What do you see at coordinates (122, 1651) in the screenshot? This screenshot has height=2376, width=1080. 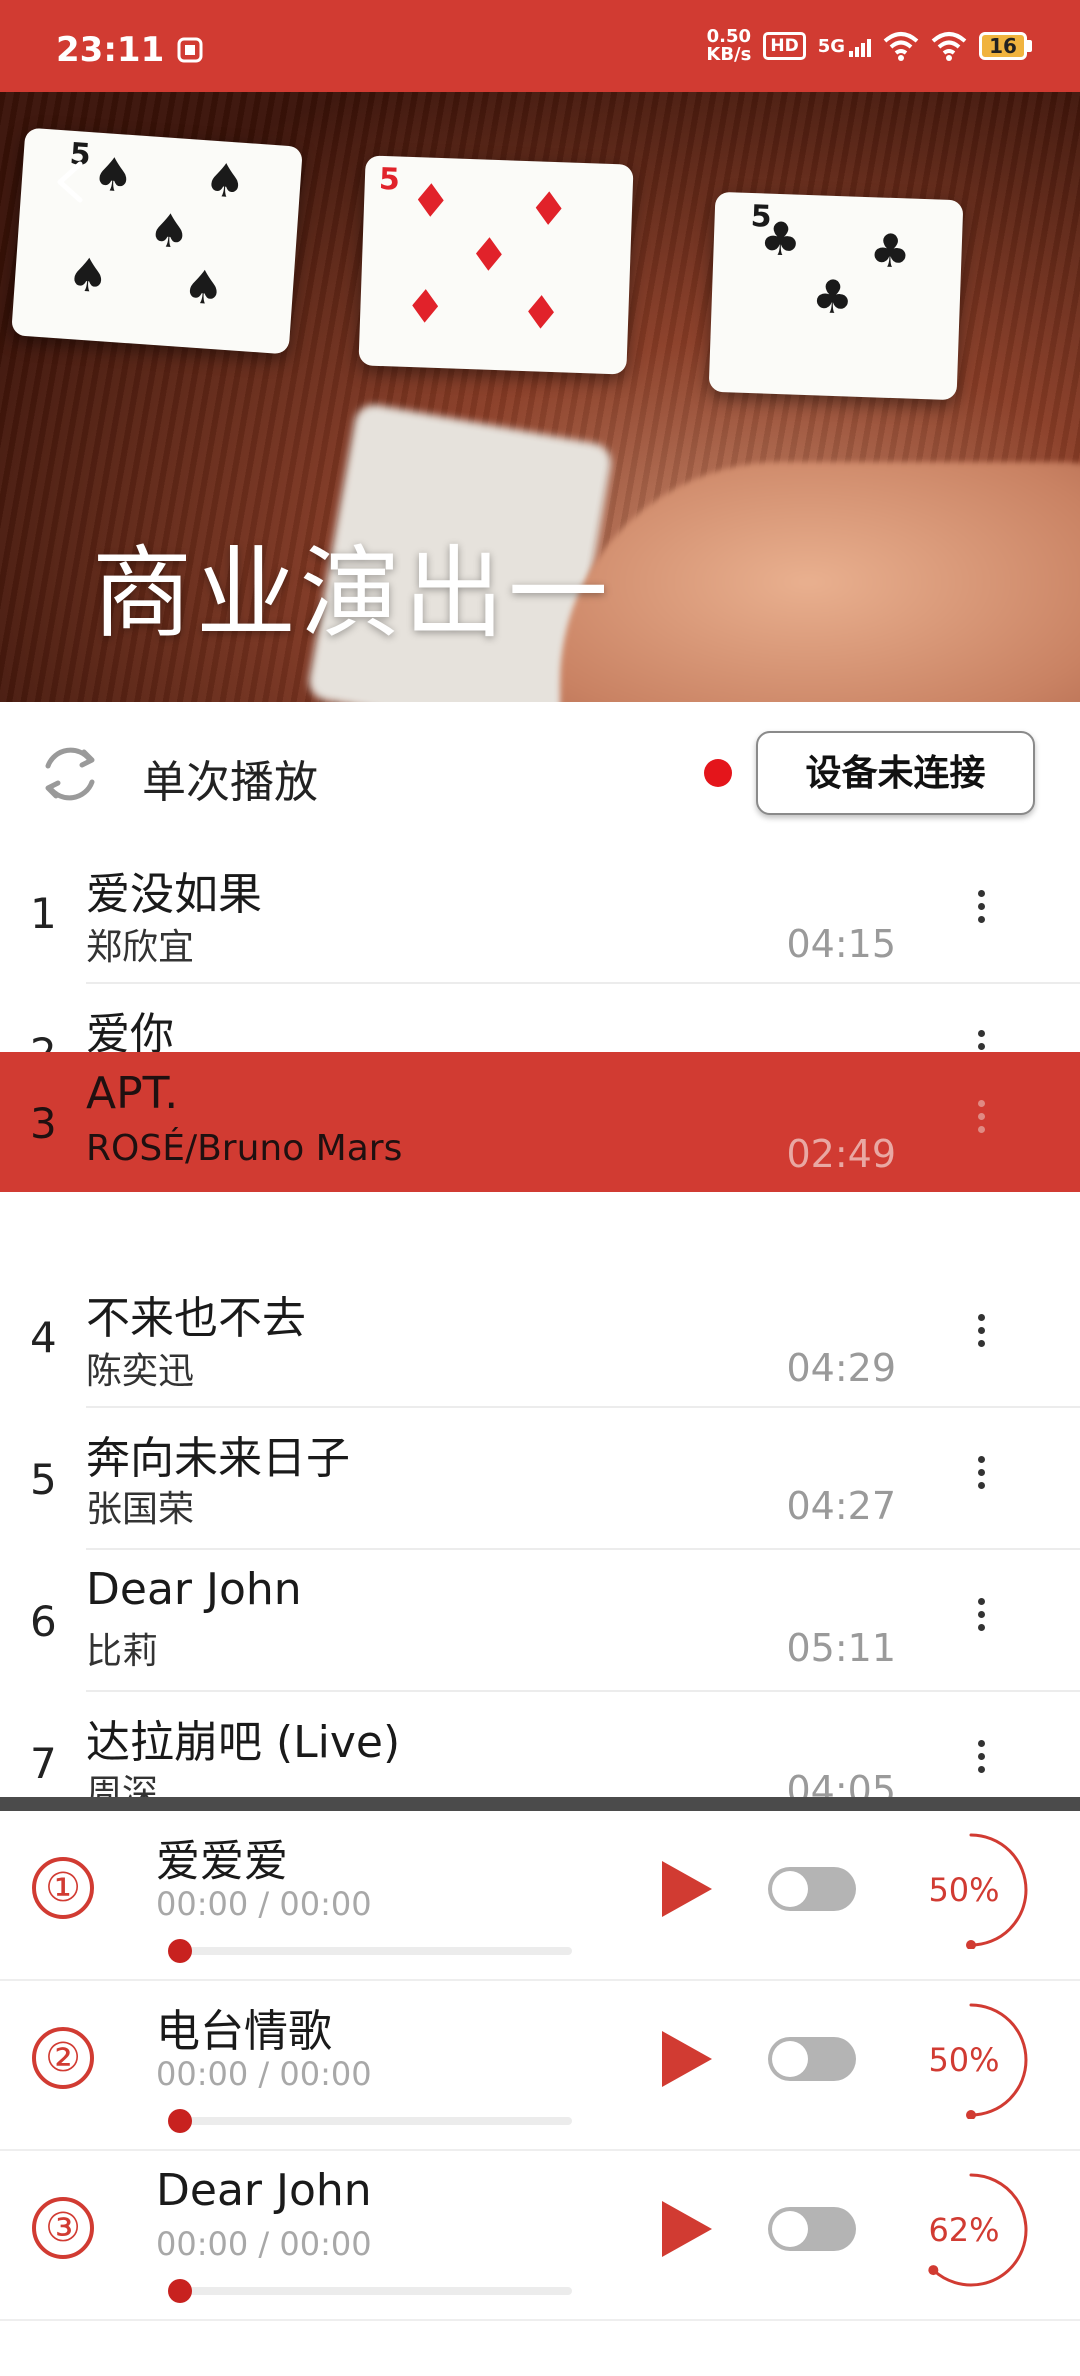 I see `song-artist: 比莉` at bounding box center [122, 1651].